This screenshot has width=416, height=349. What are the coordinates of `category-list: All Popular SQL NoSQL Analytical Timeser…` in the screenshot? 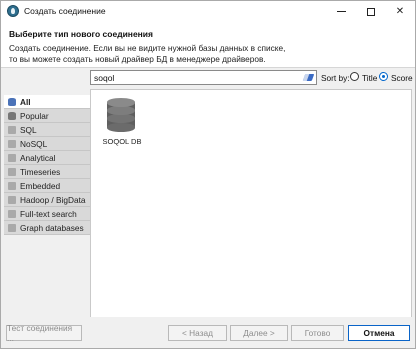 It's located at (47, 165).